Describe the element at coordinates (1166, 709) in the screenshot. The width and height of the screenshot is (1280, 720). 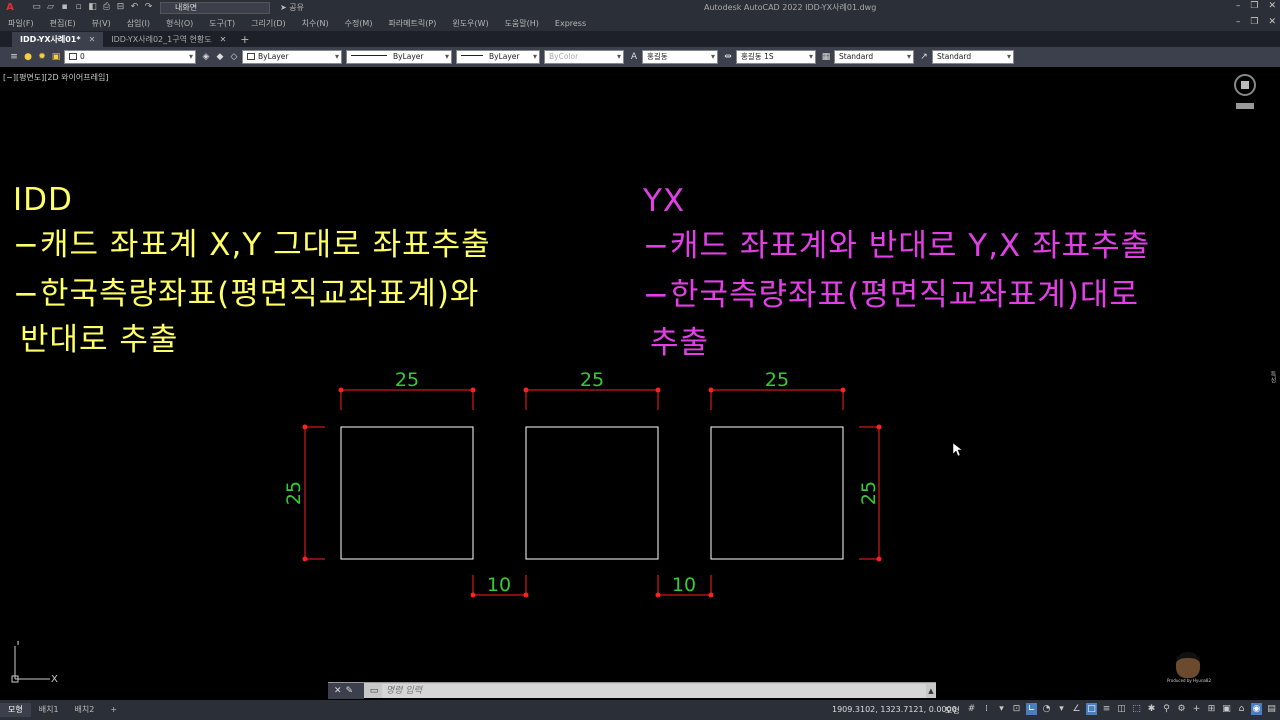
I see `annotation-scale-icon: ⚲` at that location.